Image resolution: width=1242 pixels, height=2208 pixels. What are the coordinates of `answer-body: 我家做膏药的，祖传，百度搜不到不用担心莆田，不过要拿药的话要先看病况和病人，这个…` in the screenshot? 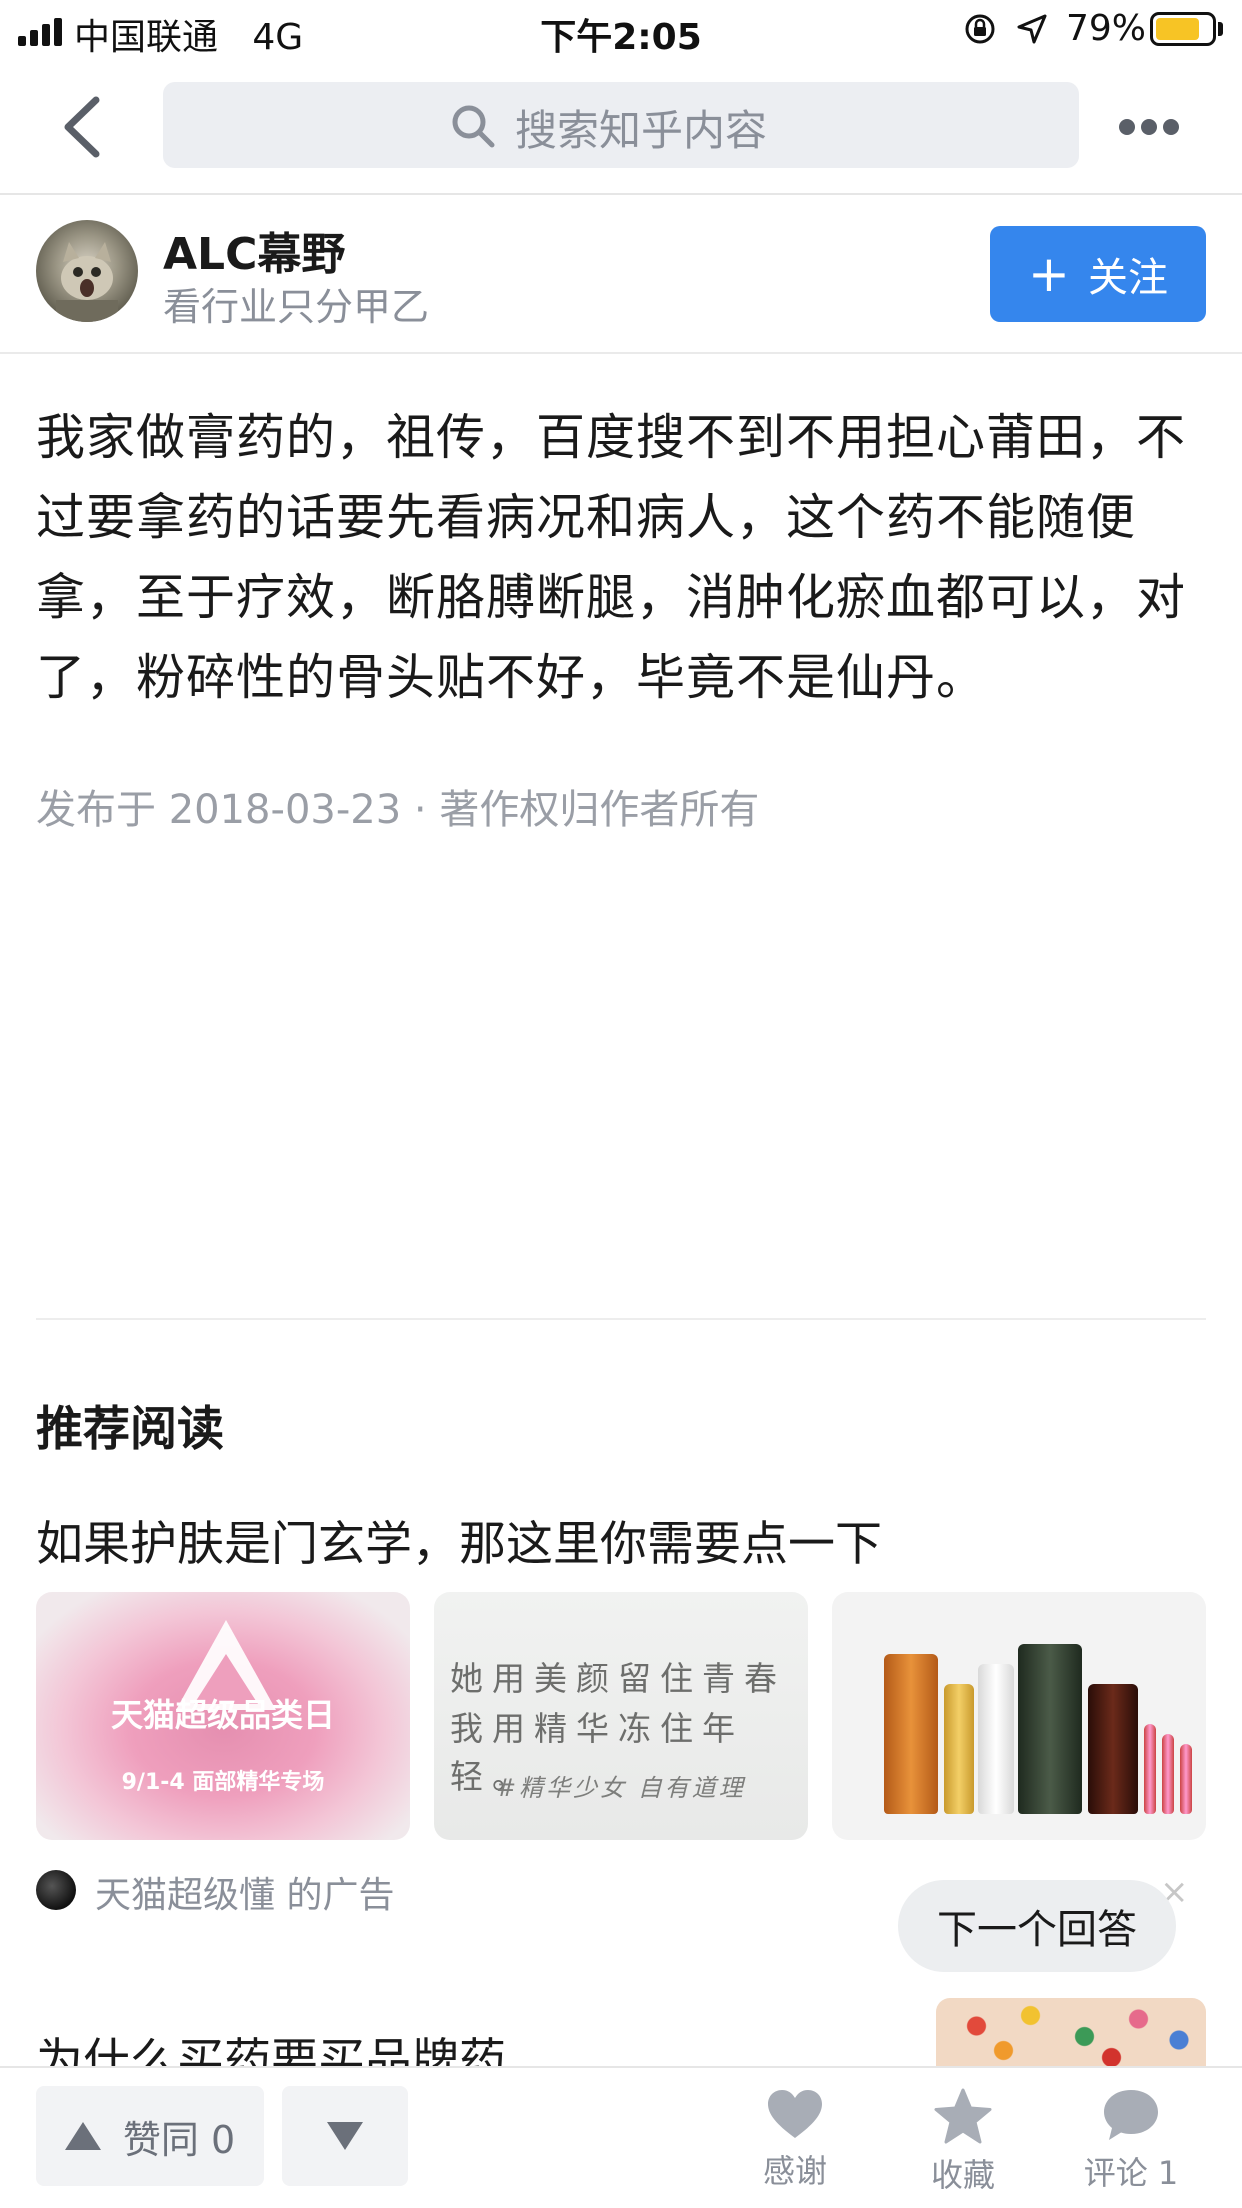 It's located at (611, 557).